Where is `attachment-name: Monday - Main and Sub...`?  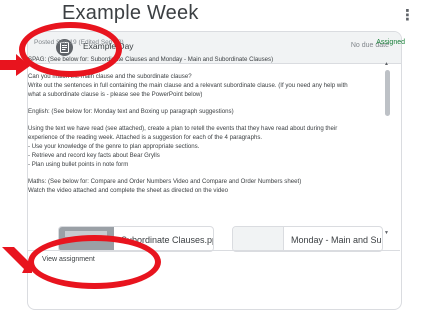
attachment-name: Monday - Main and Sub... is located at coordinates (336, 240).